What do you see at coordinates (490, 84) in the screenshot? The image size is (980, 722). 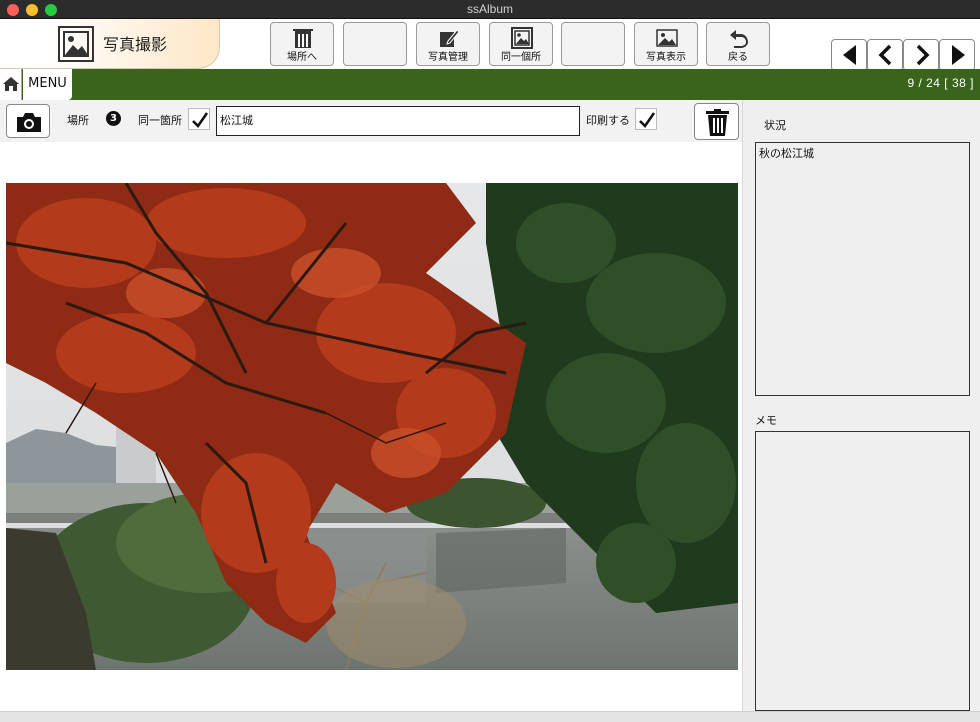 I see `navigation-bar: MENU 9 / 24 [ 38 ]` at bounding box center [490, 84].